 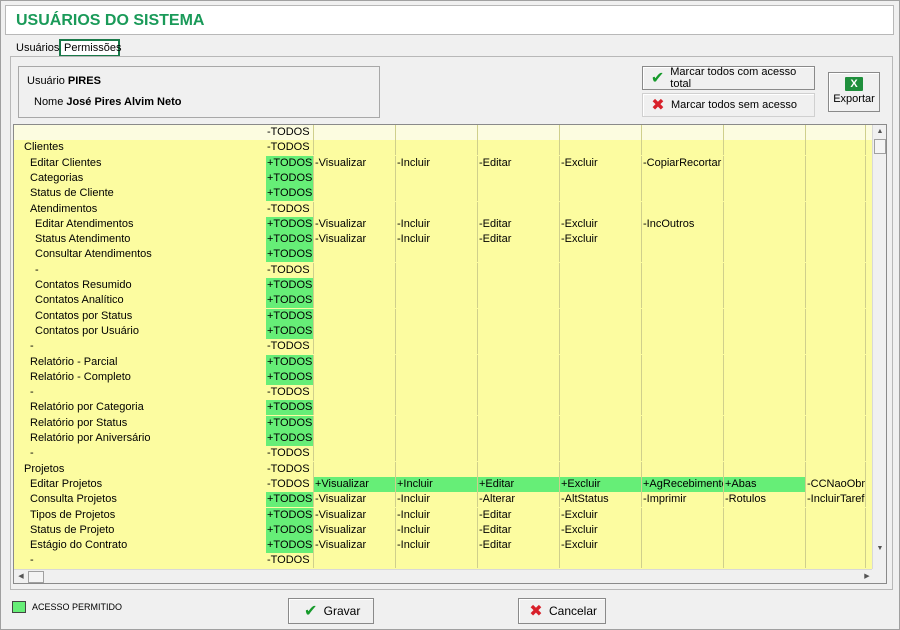 I want to click on permission-cell: -AltStatus, so click(x=601, y=500).